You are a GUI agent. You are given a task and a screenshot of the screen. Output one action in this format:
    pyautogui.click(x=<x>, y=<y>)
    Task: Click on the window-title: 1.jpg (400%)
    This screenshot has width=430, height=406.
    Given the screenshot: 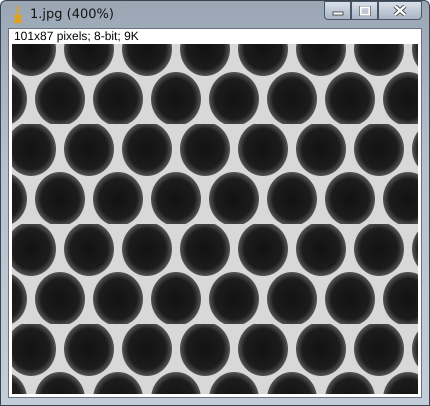 What is the action you would take?
    pyautogui.click(x=72, y=14)
    